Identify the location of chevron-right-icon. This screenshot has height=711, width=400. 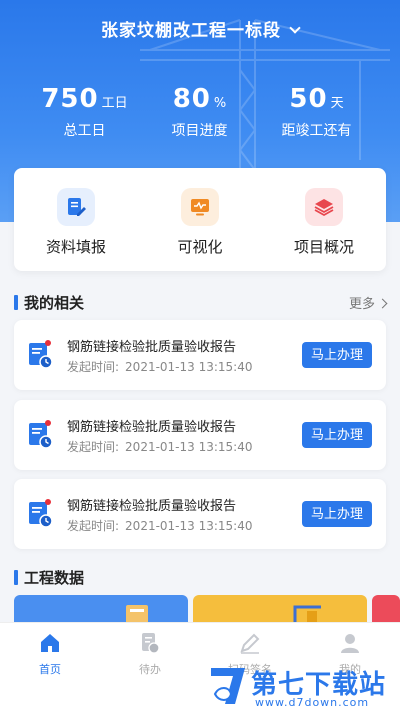
(382, 303).